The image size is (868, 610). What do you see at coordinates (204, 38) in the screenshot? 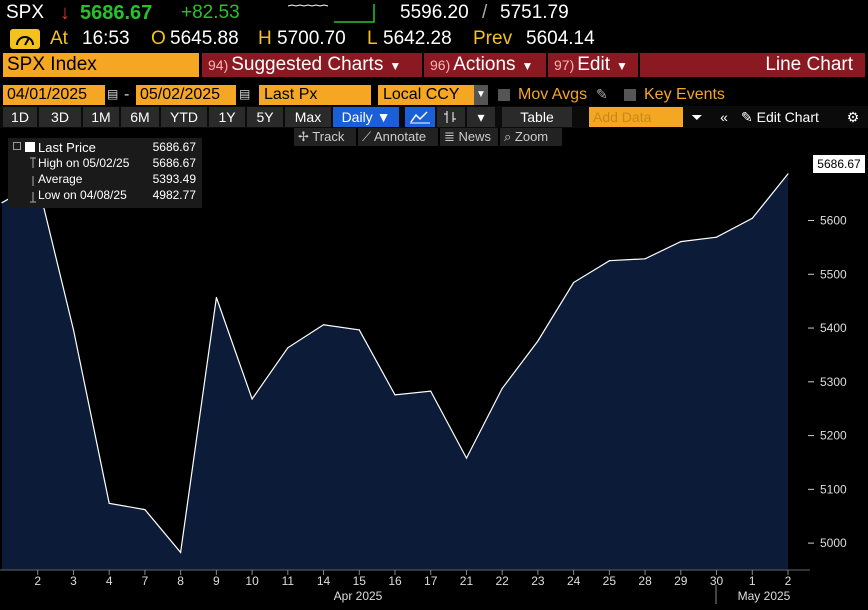
I see `open-value: 5645.88` at bounding box center [204, 38].